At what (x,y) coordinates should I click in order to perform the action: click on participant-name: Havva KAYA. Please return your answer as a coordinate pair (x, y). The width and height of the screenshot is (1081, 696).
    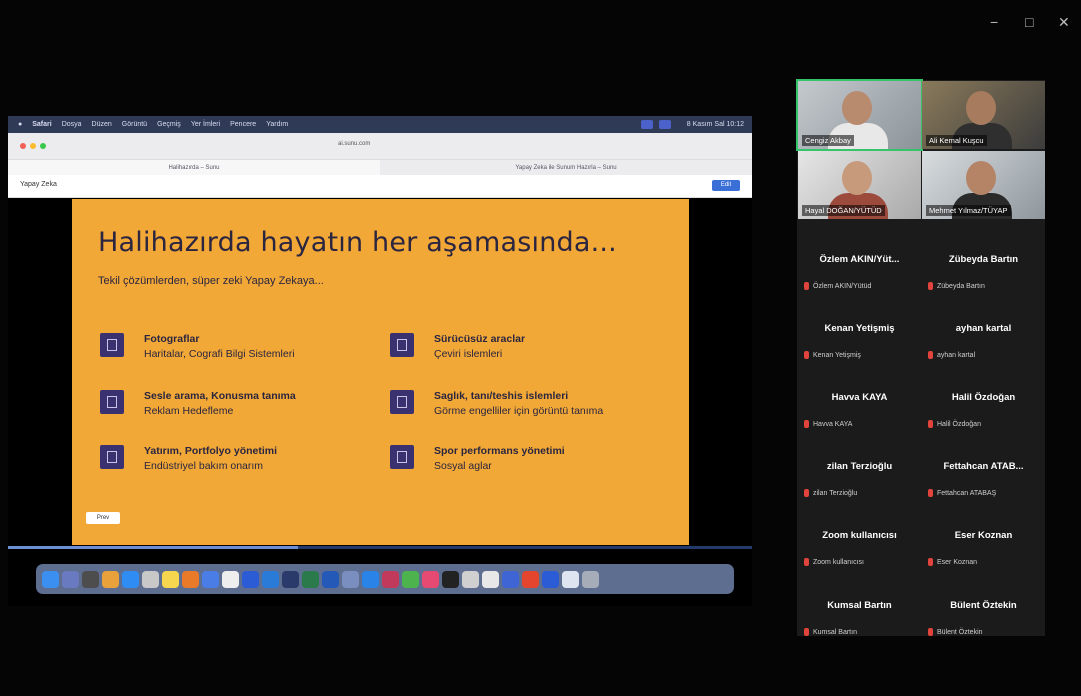
    Looking at the image, I should click on (859, 397).